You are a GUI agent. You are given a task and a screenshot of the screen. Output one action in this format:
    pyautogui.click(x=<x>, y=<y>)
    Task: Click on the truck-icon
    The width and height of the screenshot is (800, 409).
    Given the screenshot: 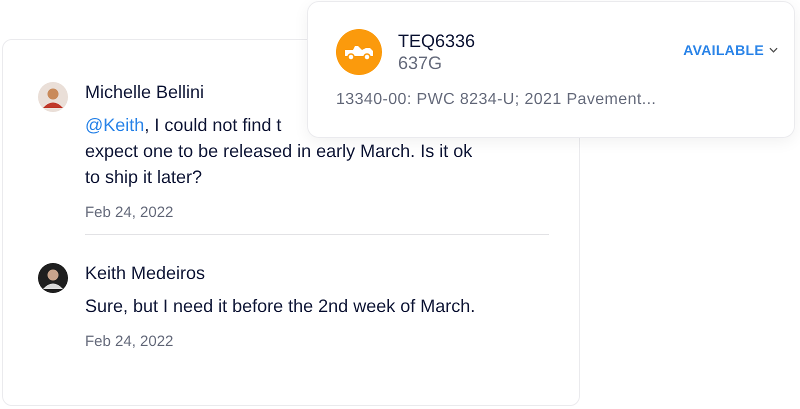 What is the action you would take?
    pyautogui.click(x=359, y=52)
    